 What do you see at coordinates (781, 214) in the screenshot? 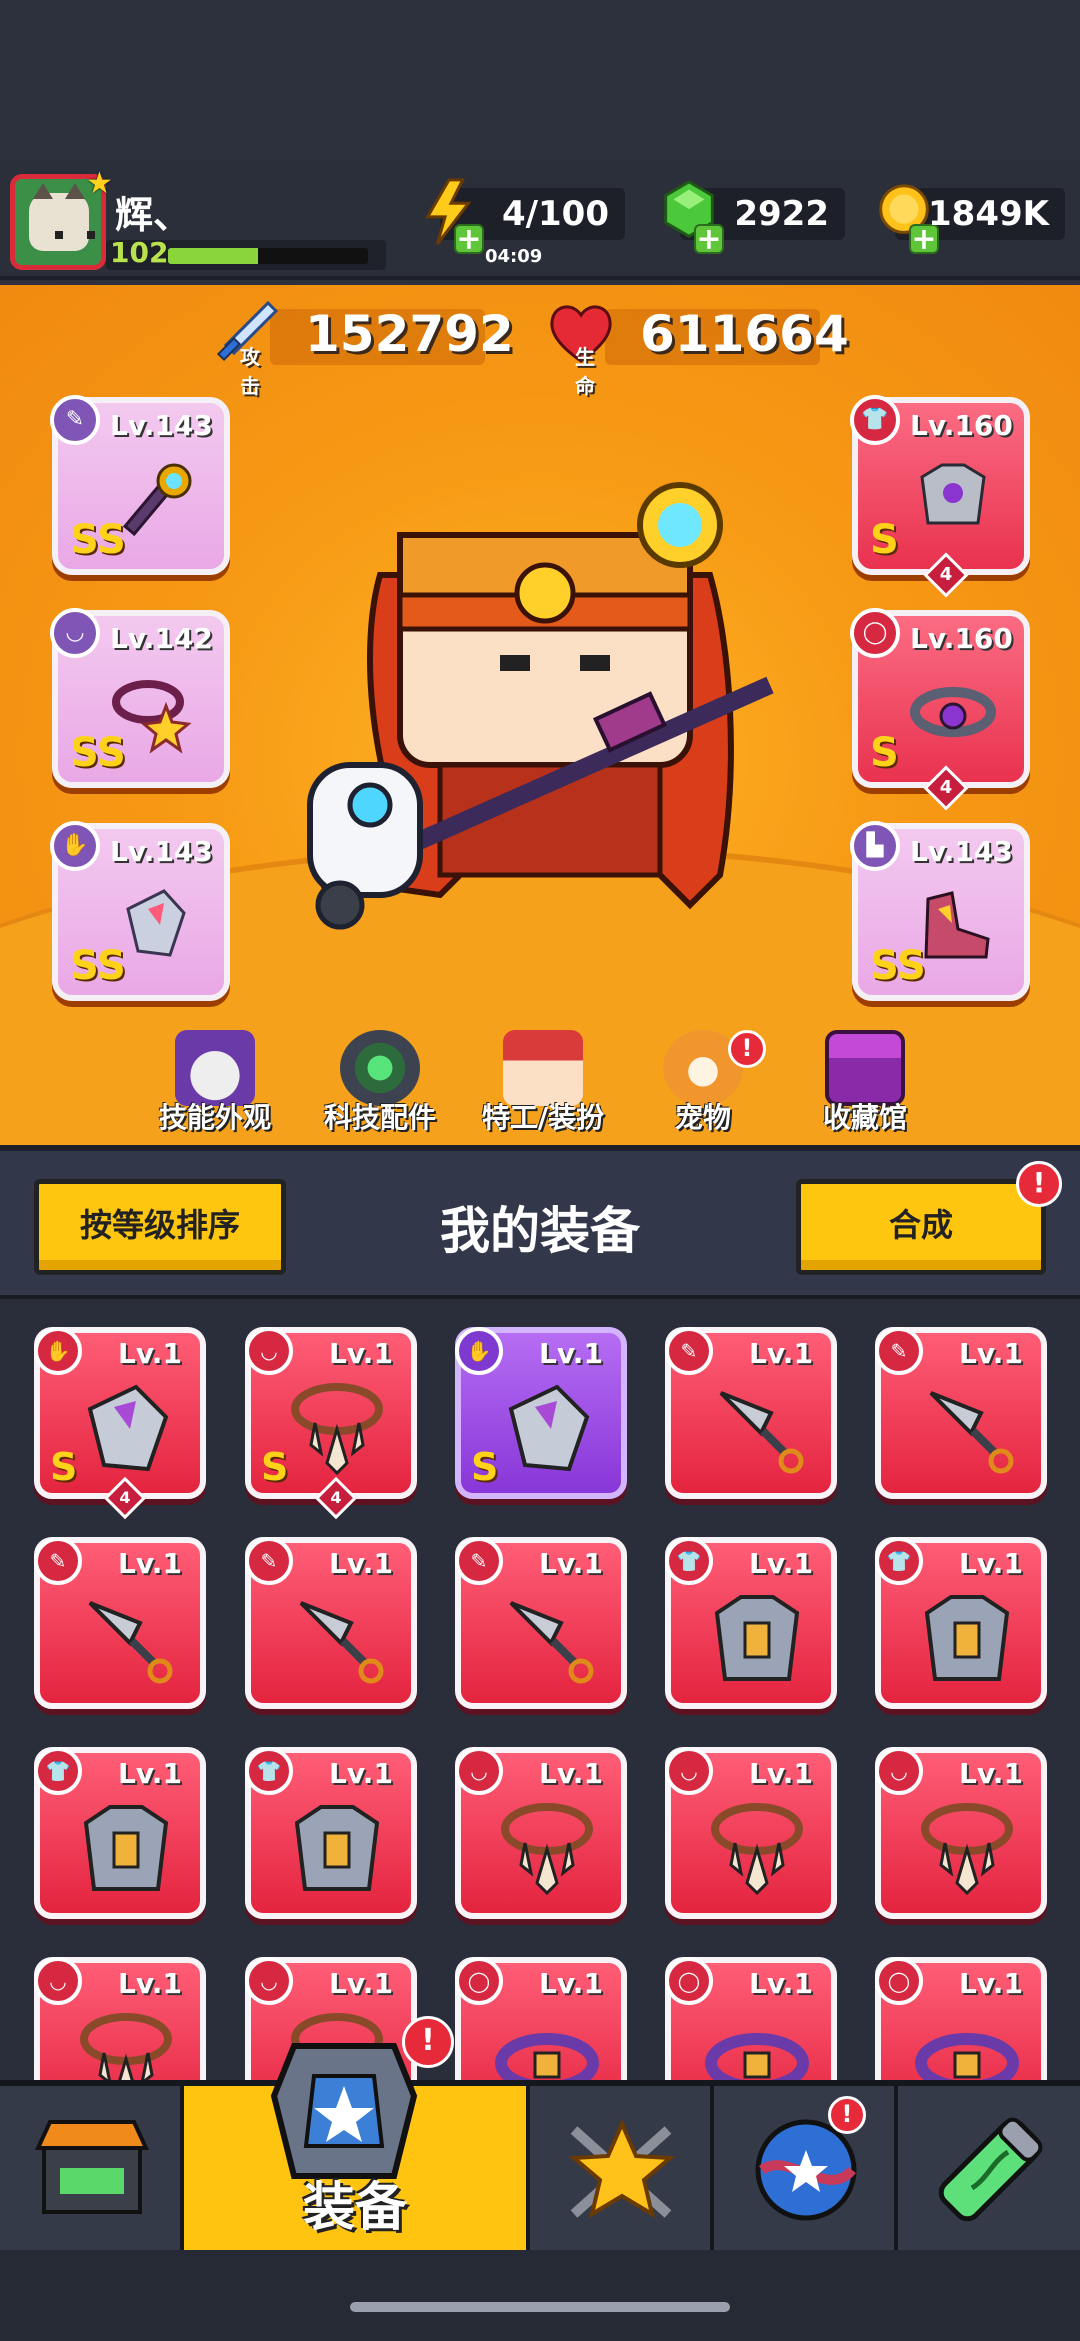
I see `gem-value: 2922` at bounding box center [781, 214].